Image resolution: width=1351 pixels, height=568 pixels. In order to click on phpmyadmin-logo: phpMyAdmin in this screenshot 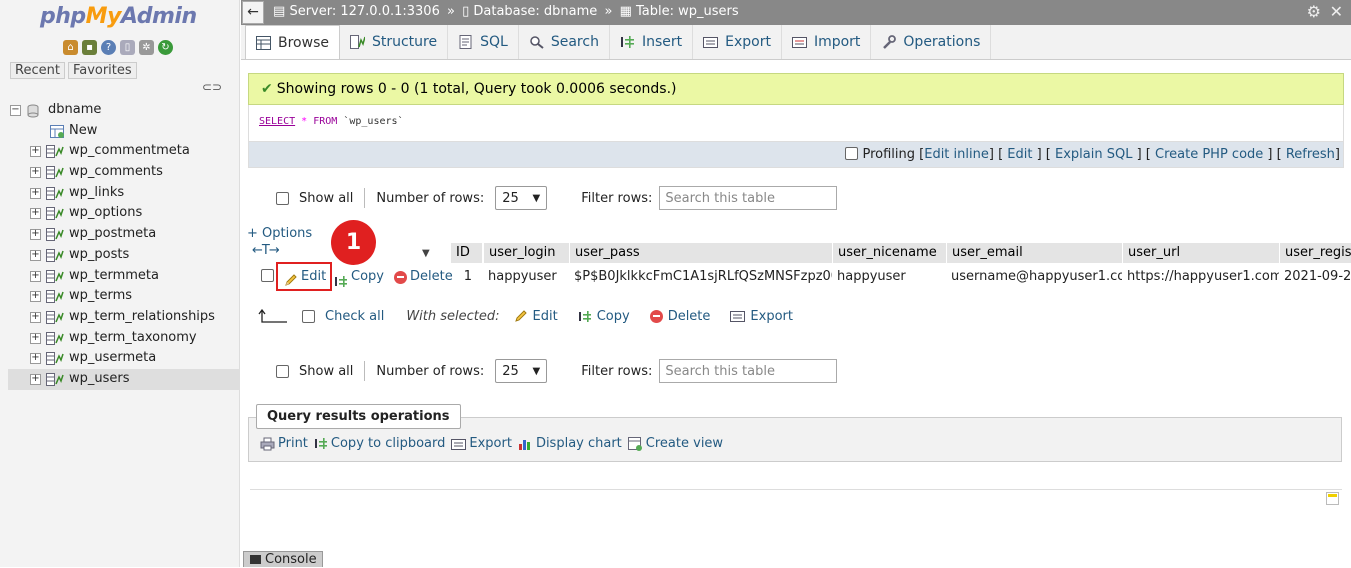, I will do `click(118, 16)`.